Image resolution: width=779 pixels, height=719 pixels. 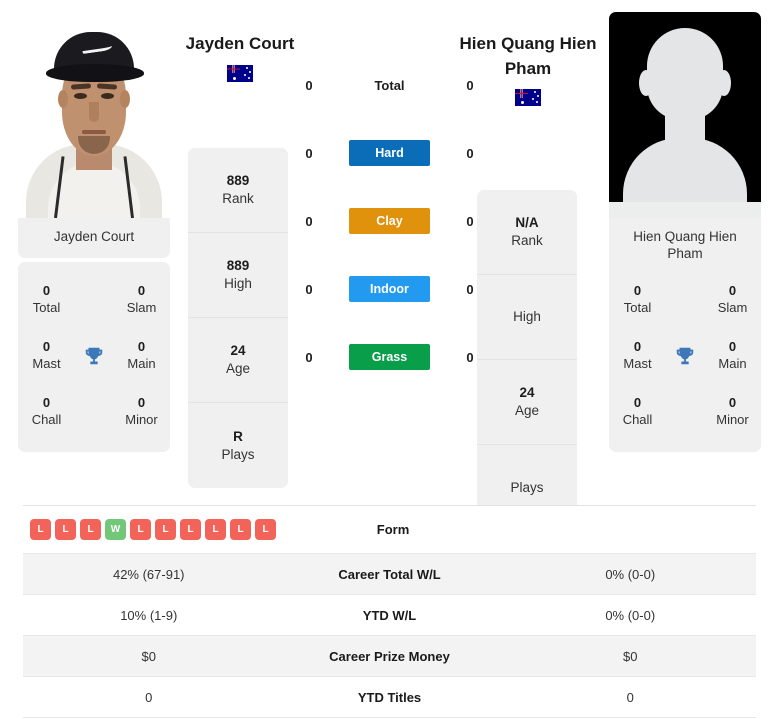 I want to click on titles-slam-left: 0 Slam, so click(x=141, y=300).